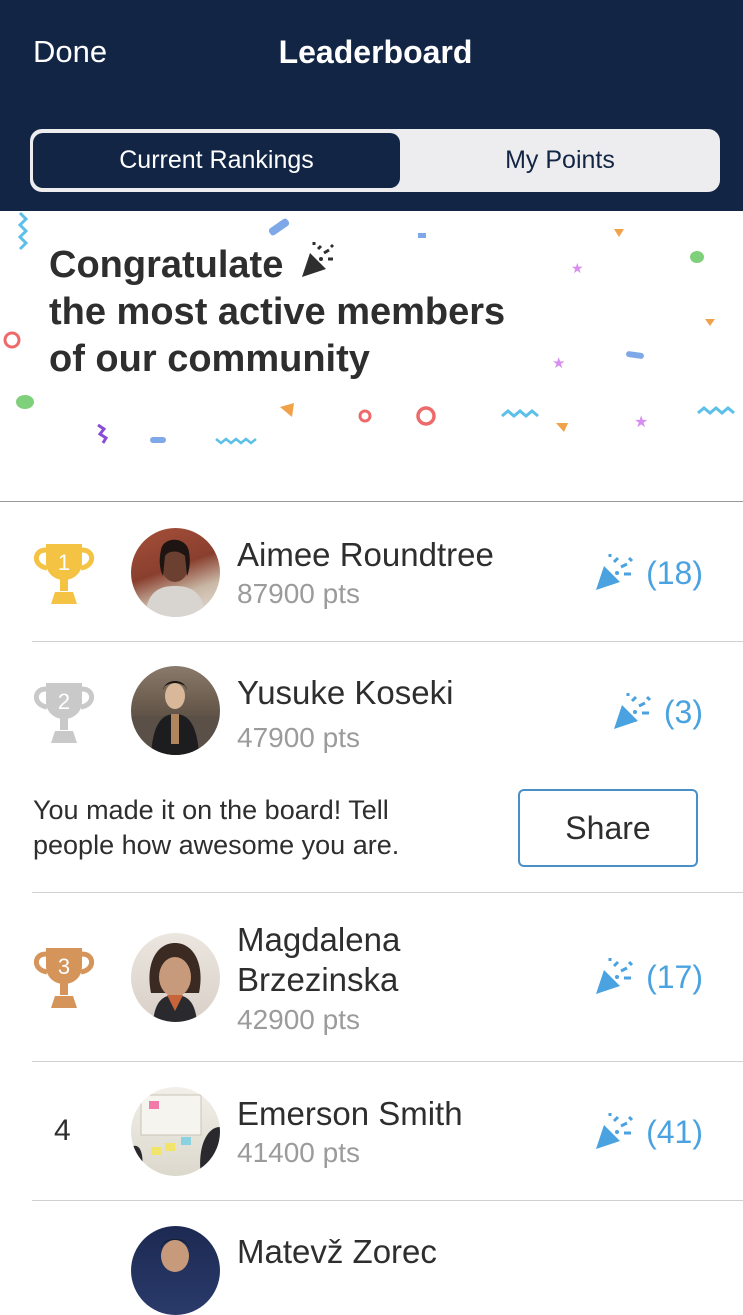 The height and width of the screenshot is (1315, 743). Describe the element at coordinates (345, 692) in the screenshot. I see `member-name: Yusuke Koseki` at that location.